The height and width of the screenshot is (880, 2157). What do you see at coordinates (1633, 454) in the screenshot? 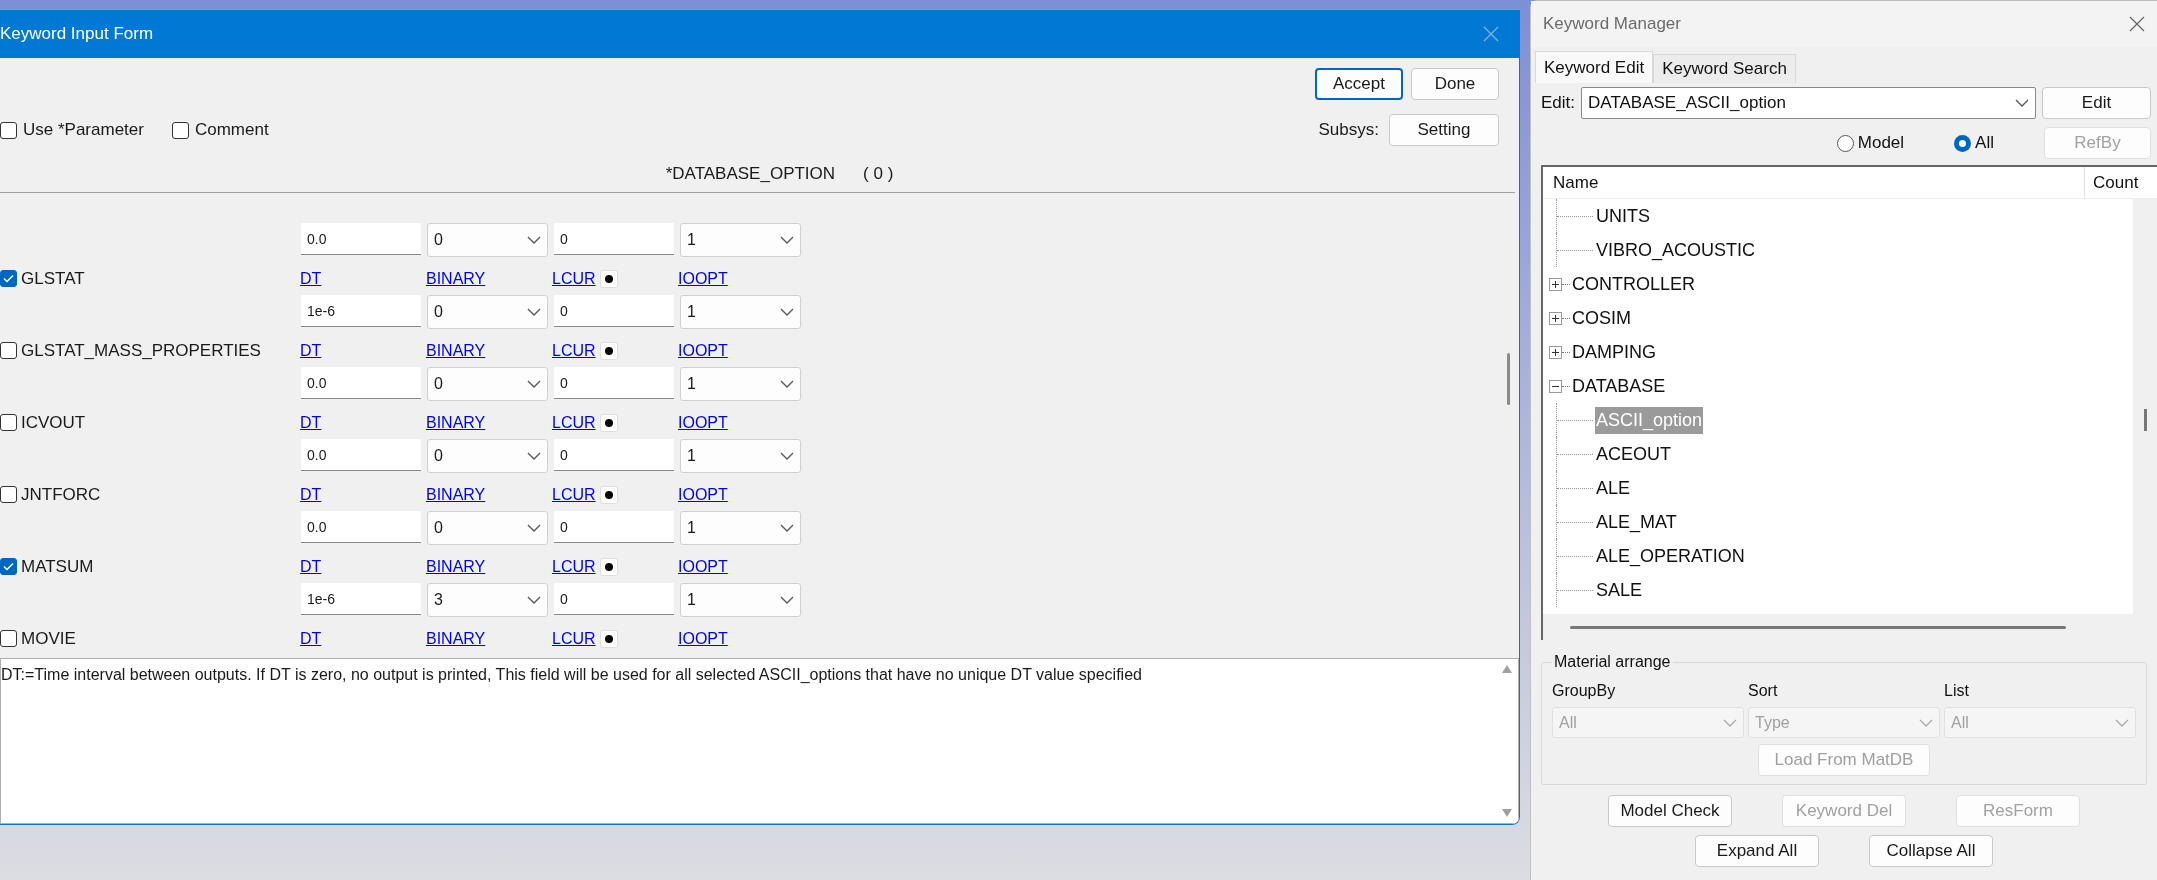
I see `tree-item: ACEOUT` at bounding box center [1633, 454].